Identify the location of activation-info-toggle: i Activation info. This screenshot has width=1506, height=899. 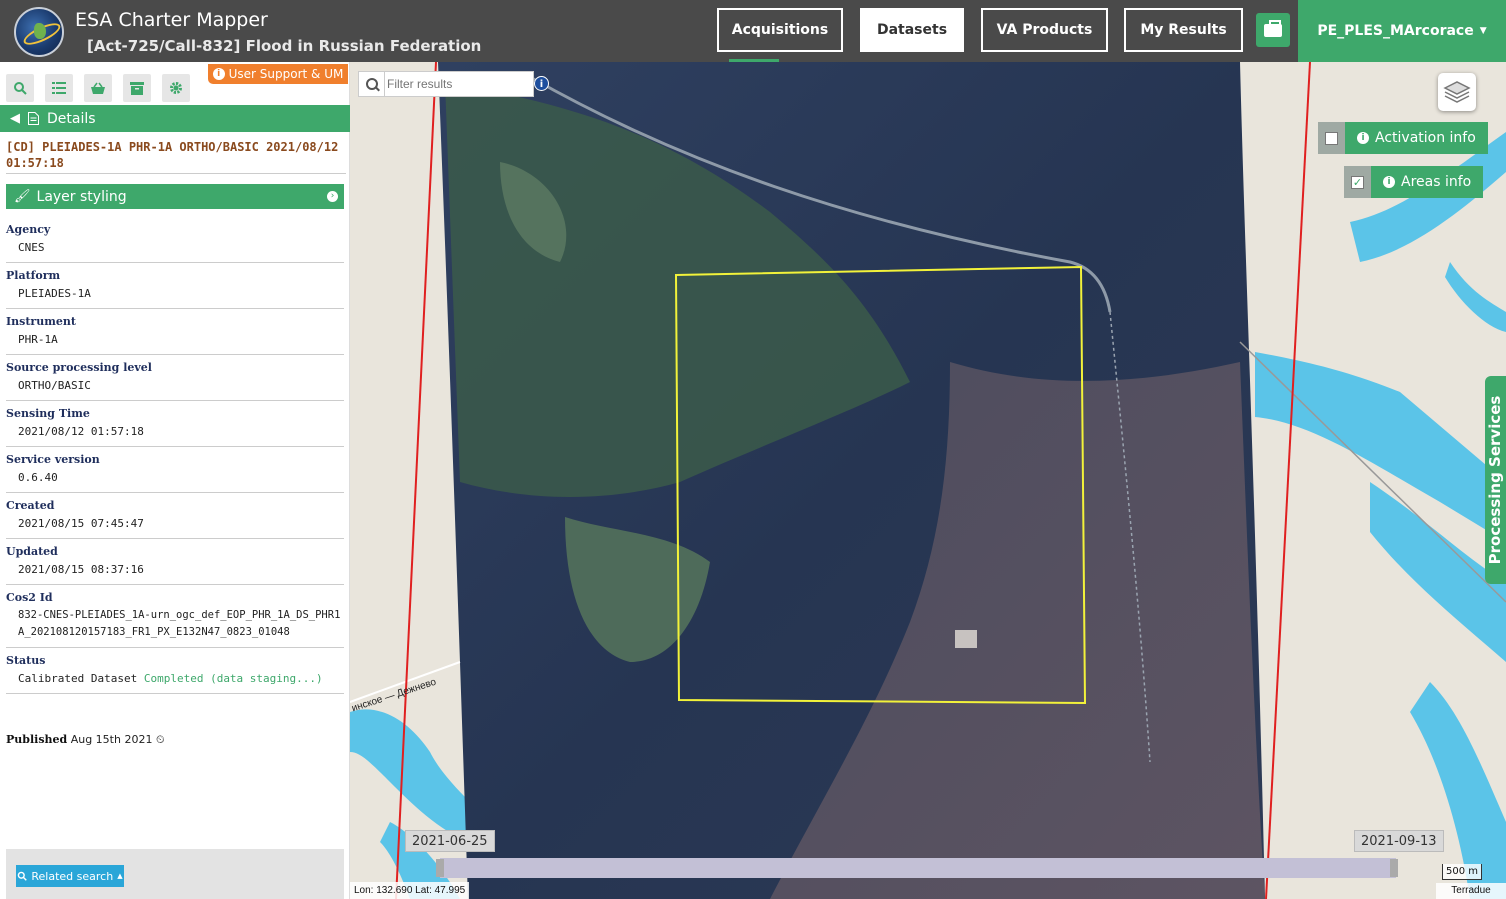
(1403, 138).